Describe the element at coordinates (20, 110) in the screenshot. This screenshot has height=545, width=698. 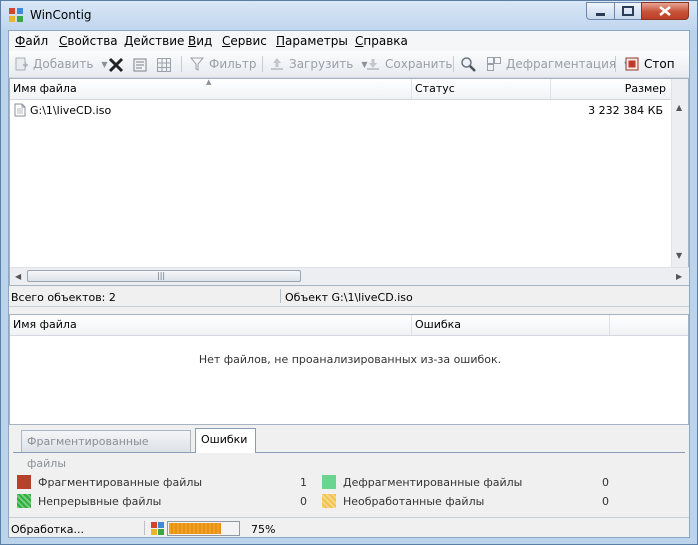
I see `file-icon` at that location.